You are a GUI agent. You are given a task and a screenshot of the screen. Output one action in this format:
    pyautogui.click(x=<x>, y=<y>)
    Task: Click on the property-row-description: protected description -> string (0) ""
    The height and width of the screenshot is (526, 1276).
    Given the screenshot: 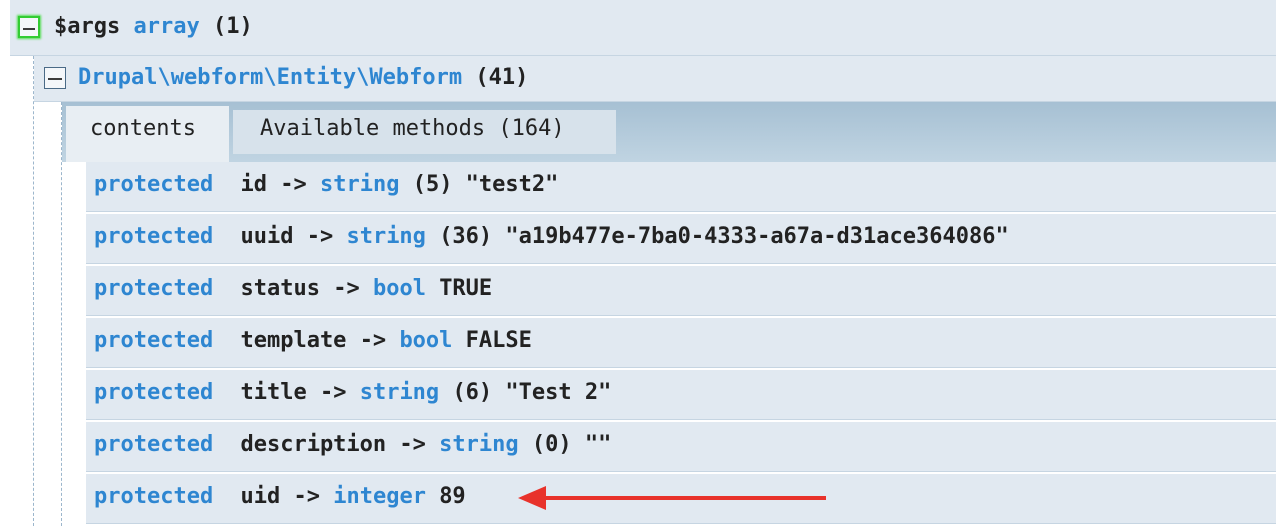 What is the action you would take?
    pyautogui.click(x=681, y=447)
    